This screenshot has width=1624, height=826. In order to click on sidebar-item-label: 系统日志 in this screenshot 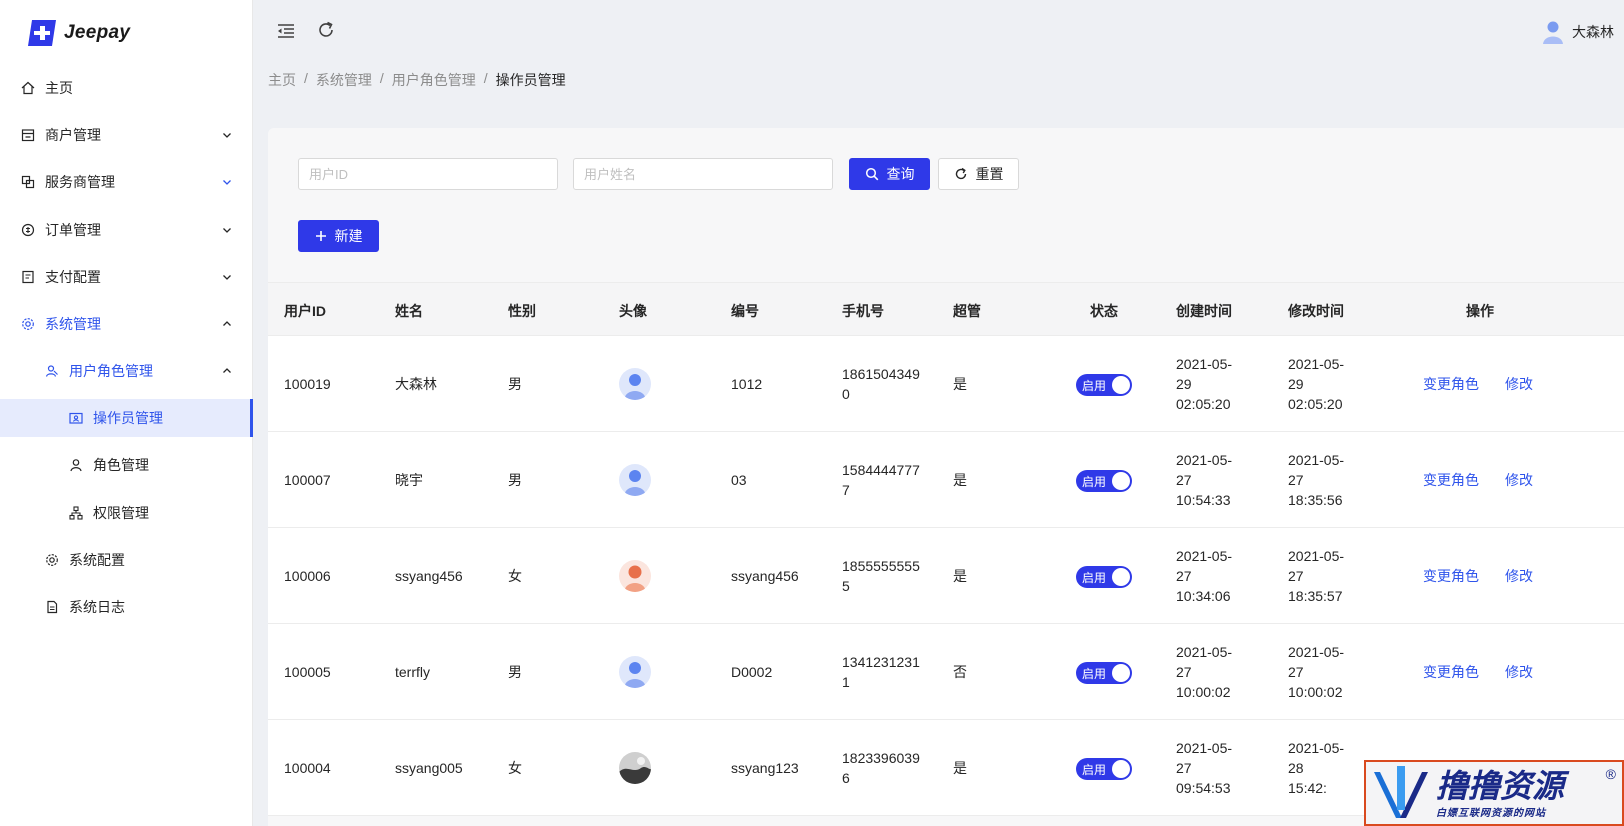, I will do `click(97, 607)`.